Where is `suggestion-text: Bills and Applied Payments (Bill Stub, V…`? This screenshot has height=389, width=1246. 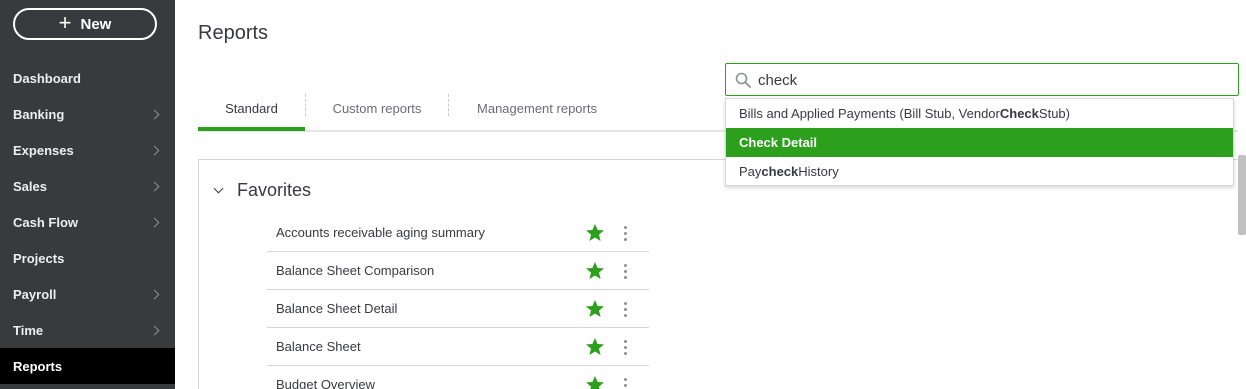 suggestion-text: Bills and Applied Payments (Bill Stub, V… is located at coordinates (869, 113).